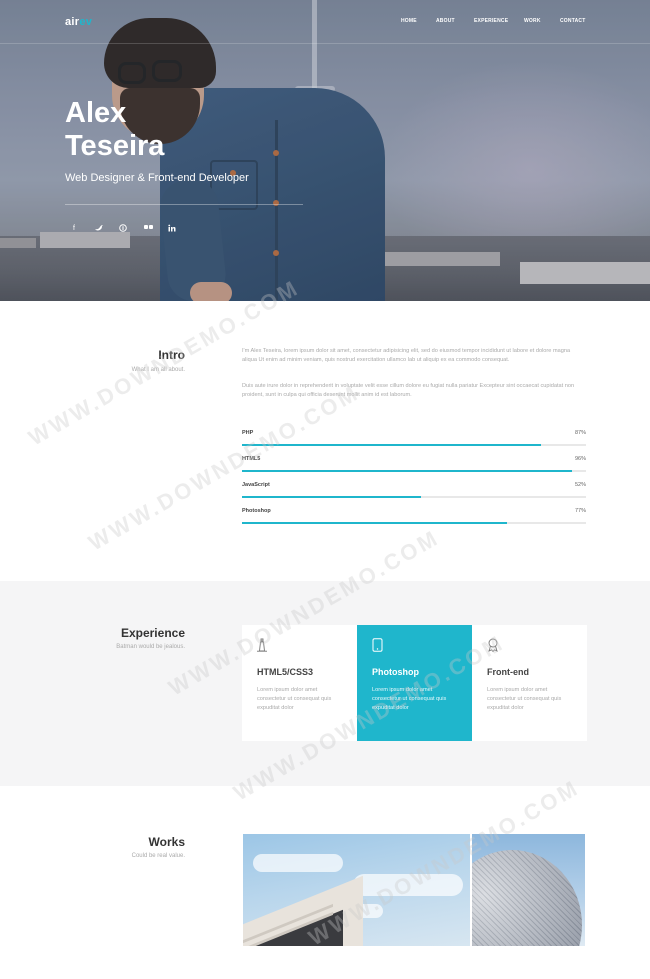 This screenshot has width=650, height=979. What do you see at coordinates (580, 459) in the screenshot?
I see `skill-percent-html5: 96%` at bounding box center [580, 459].